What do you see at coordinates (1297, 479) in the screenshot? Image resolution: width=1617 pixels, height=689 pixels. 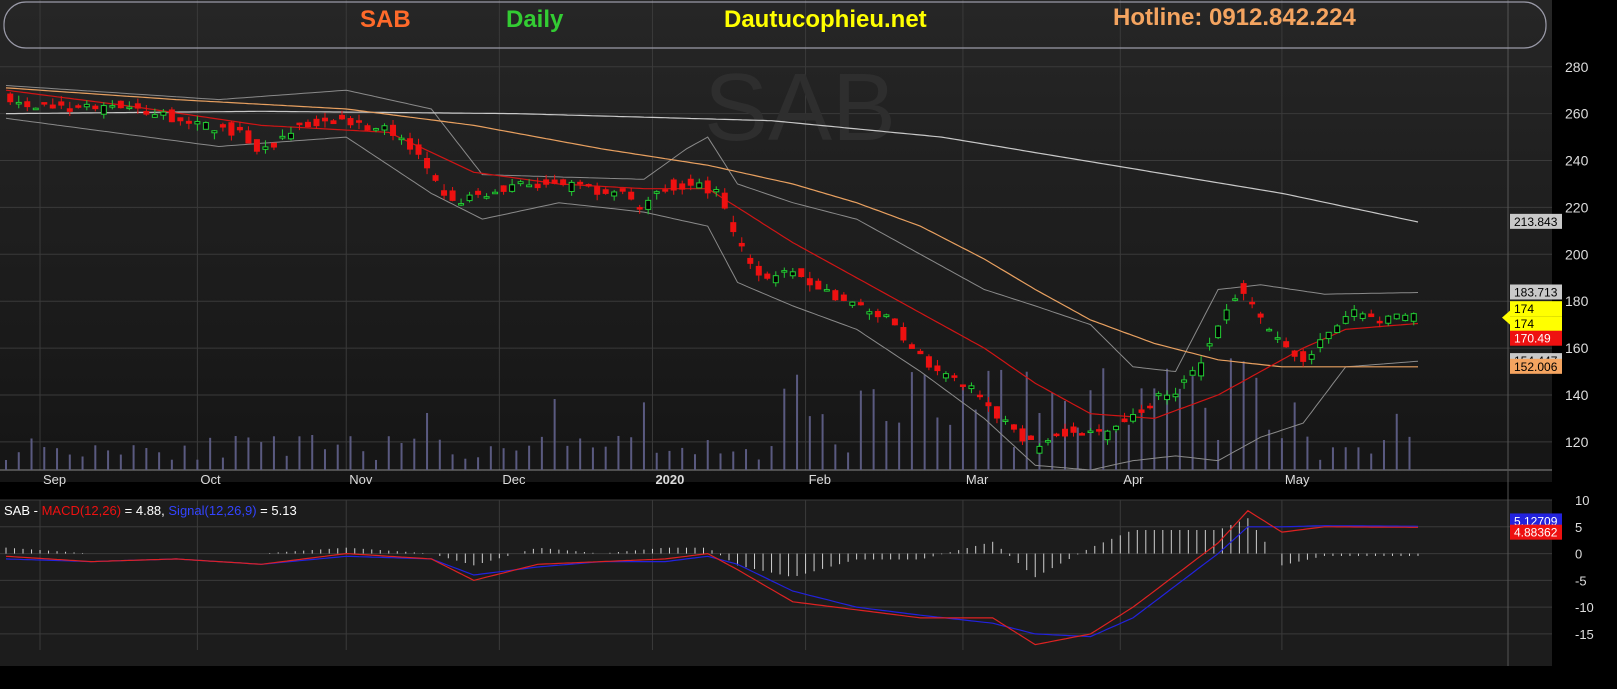 I see `time-tick-label: May` at bounding box center [1297, 479].